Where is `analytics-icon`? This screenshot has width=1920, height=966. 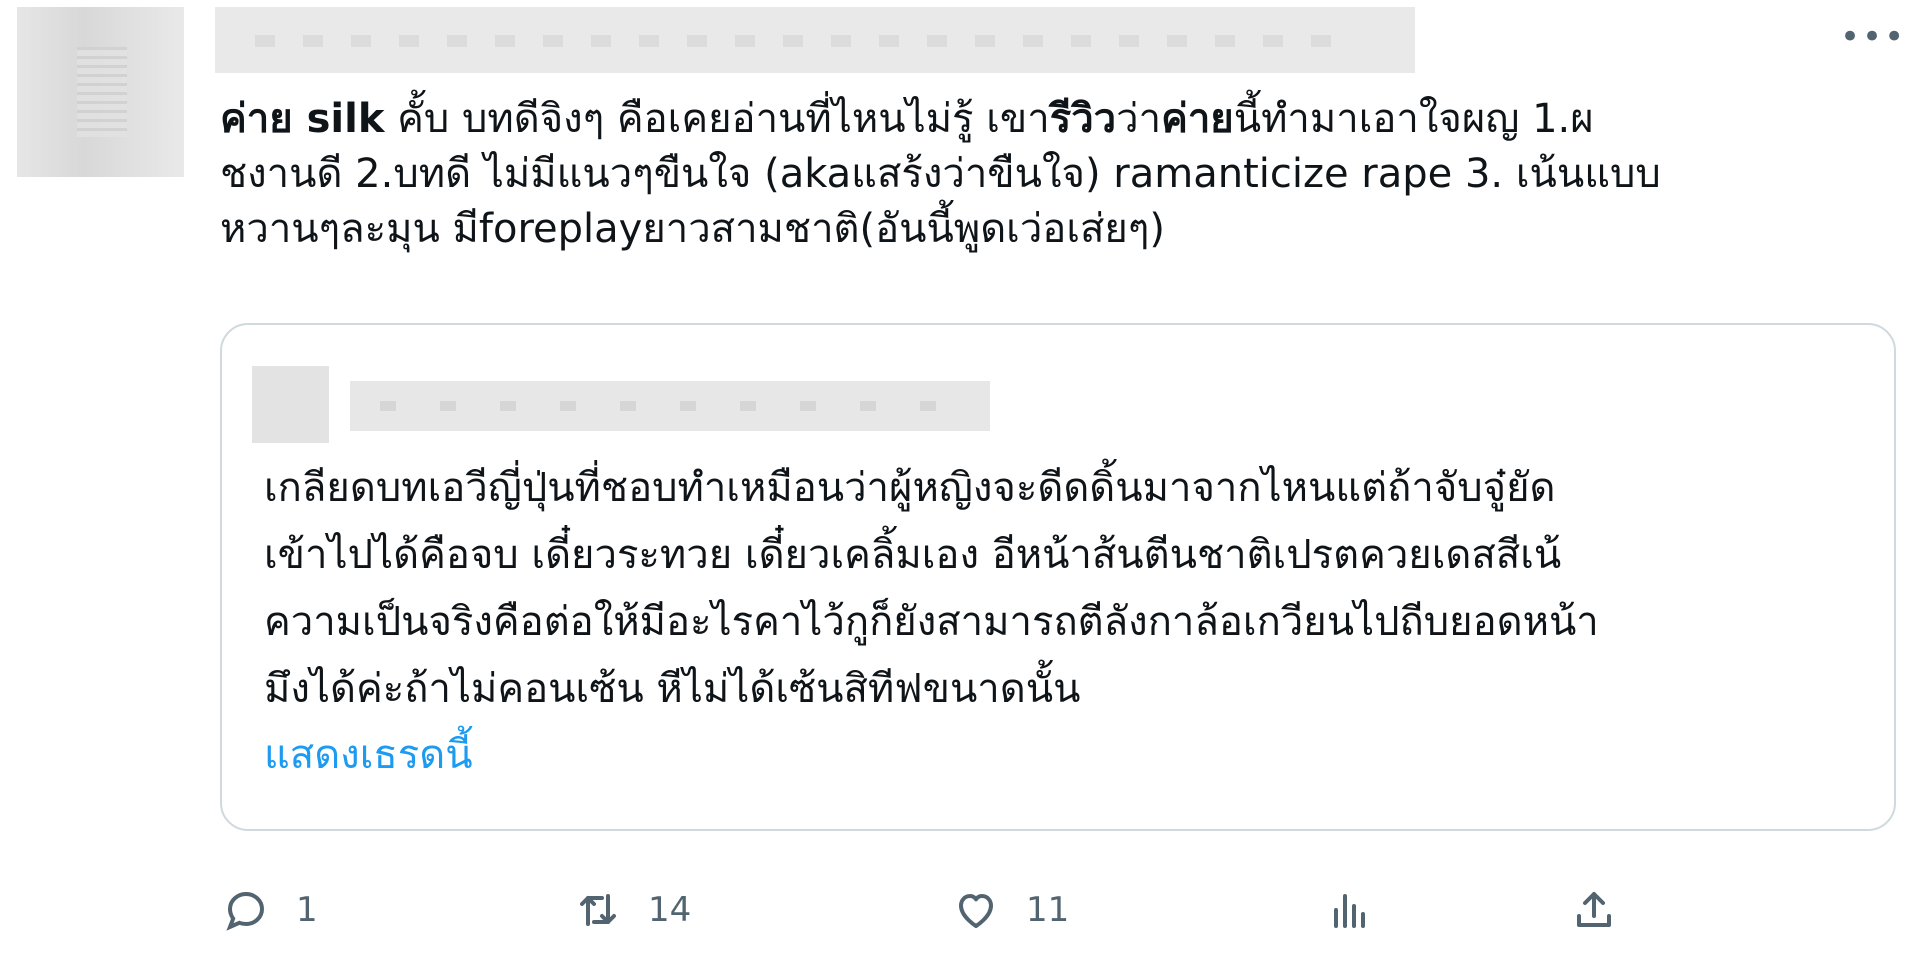
analytics-icon is located at coordinates (1349, 911).